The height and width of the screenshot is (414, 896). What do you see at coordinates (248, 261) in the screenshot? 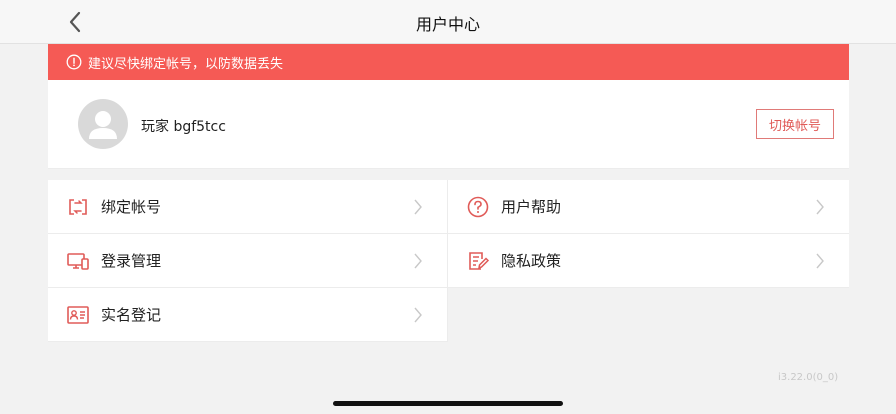
I see `menu-item-login-management: 登录管理` at bounding box center [248, 261].